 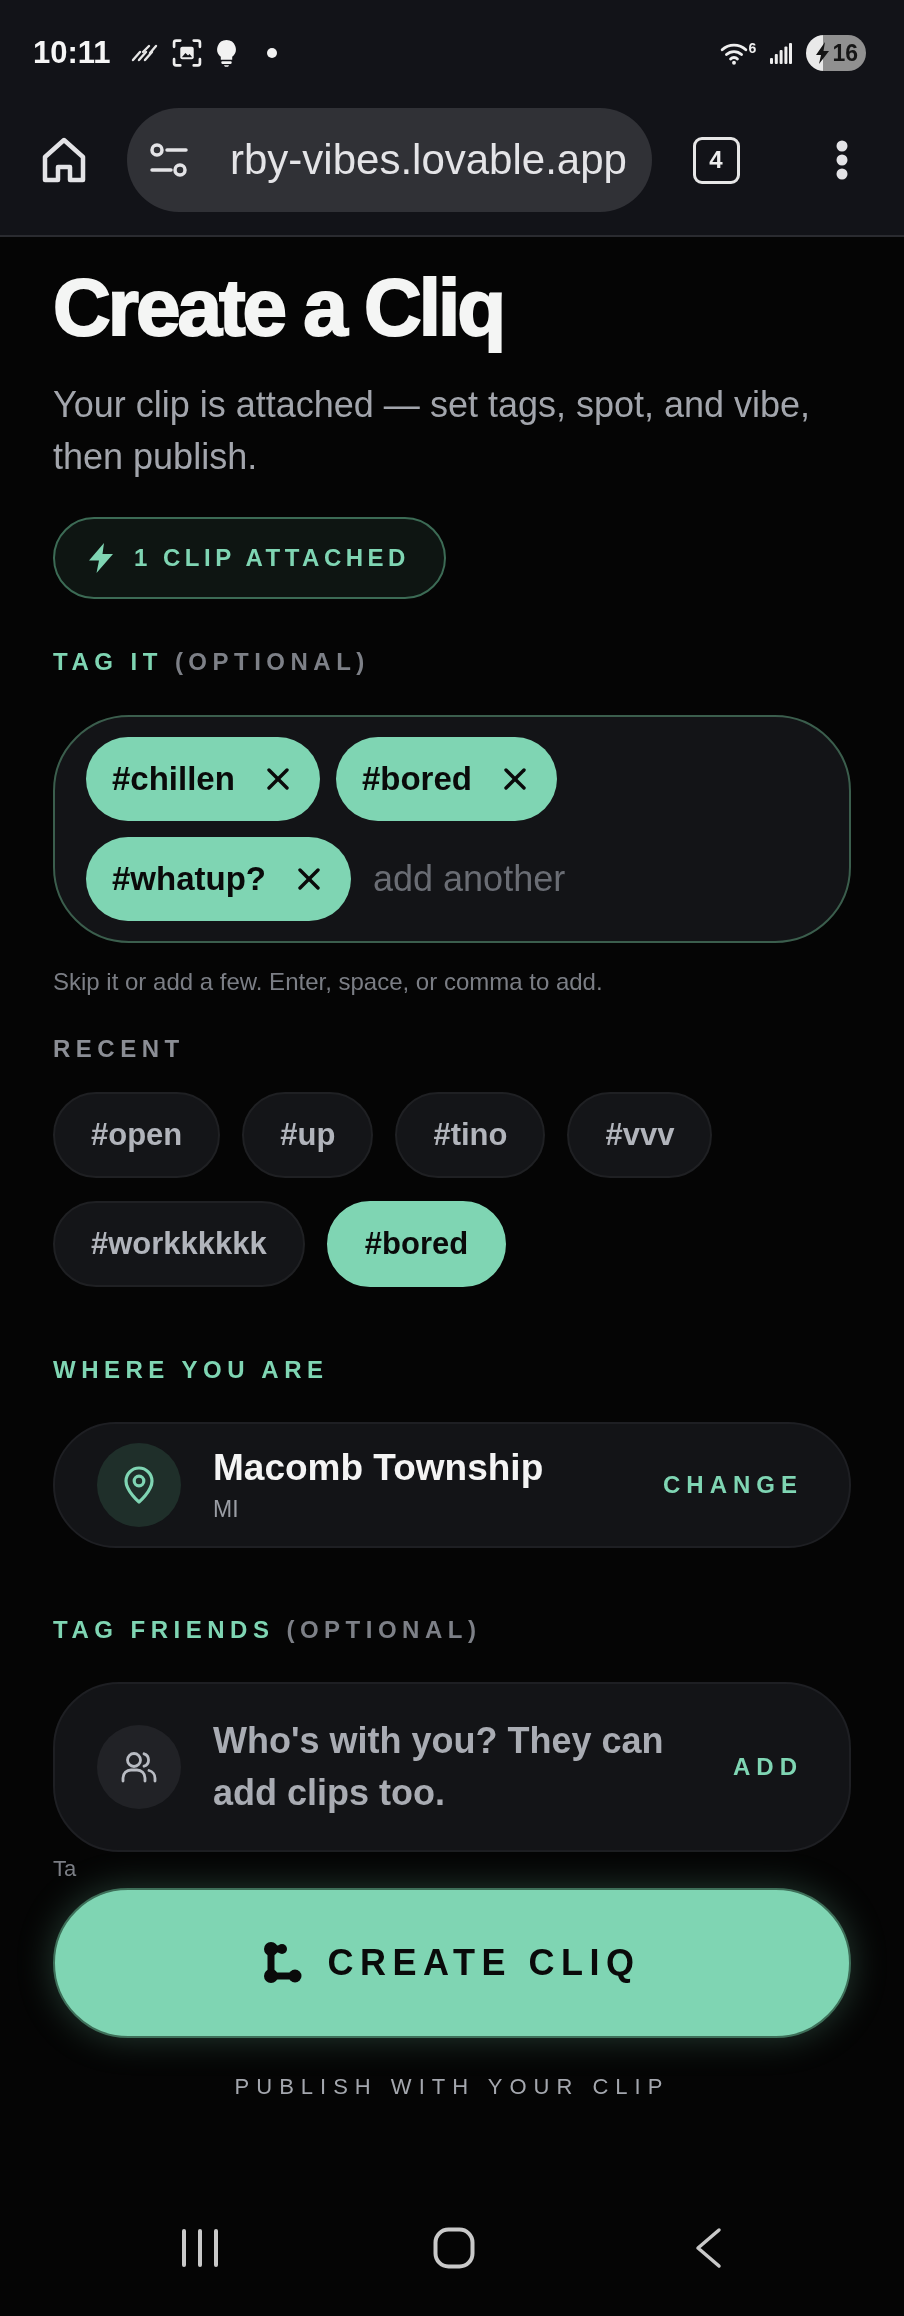 I want to click on page-subtitle: Your clip is attached — set tags, spot, and vibe, then publish., so click(x=432, y=431).